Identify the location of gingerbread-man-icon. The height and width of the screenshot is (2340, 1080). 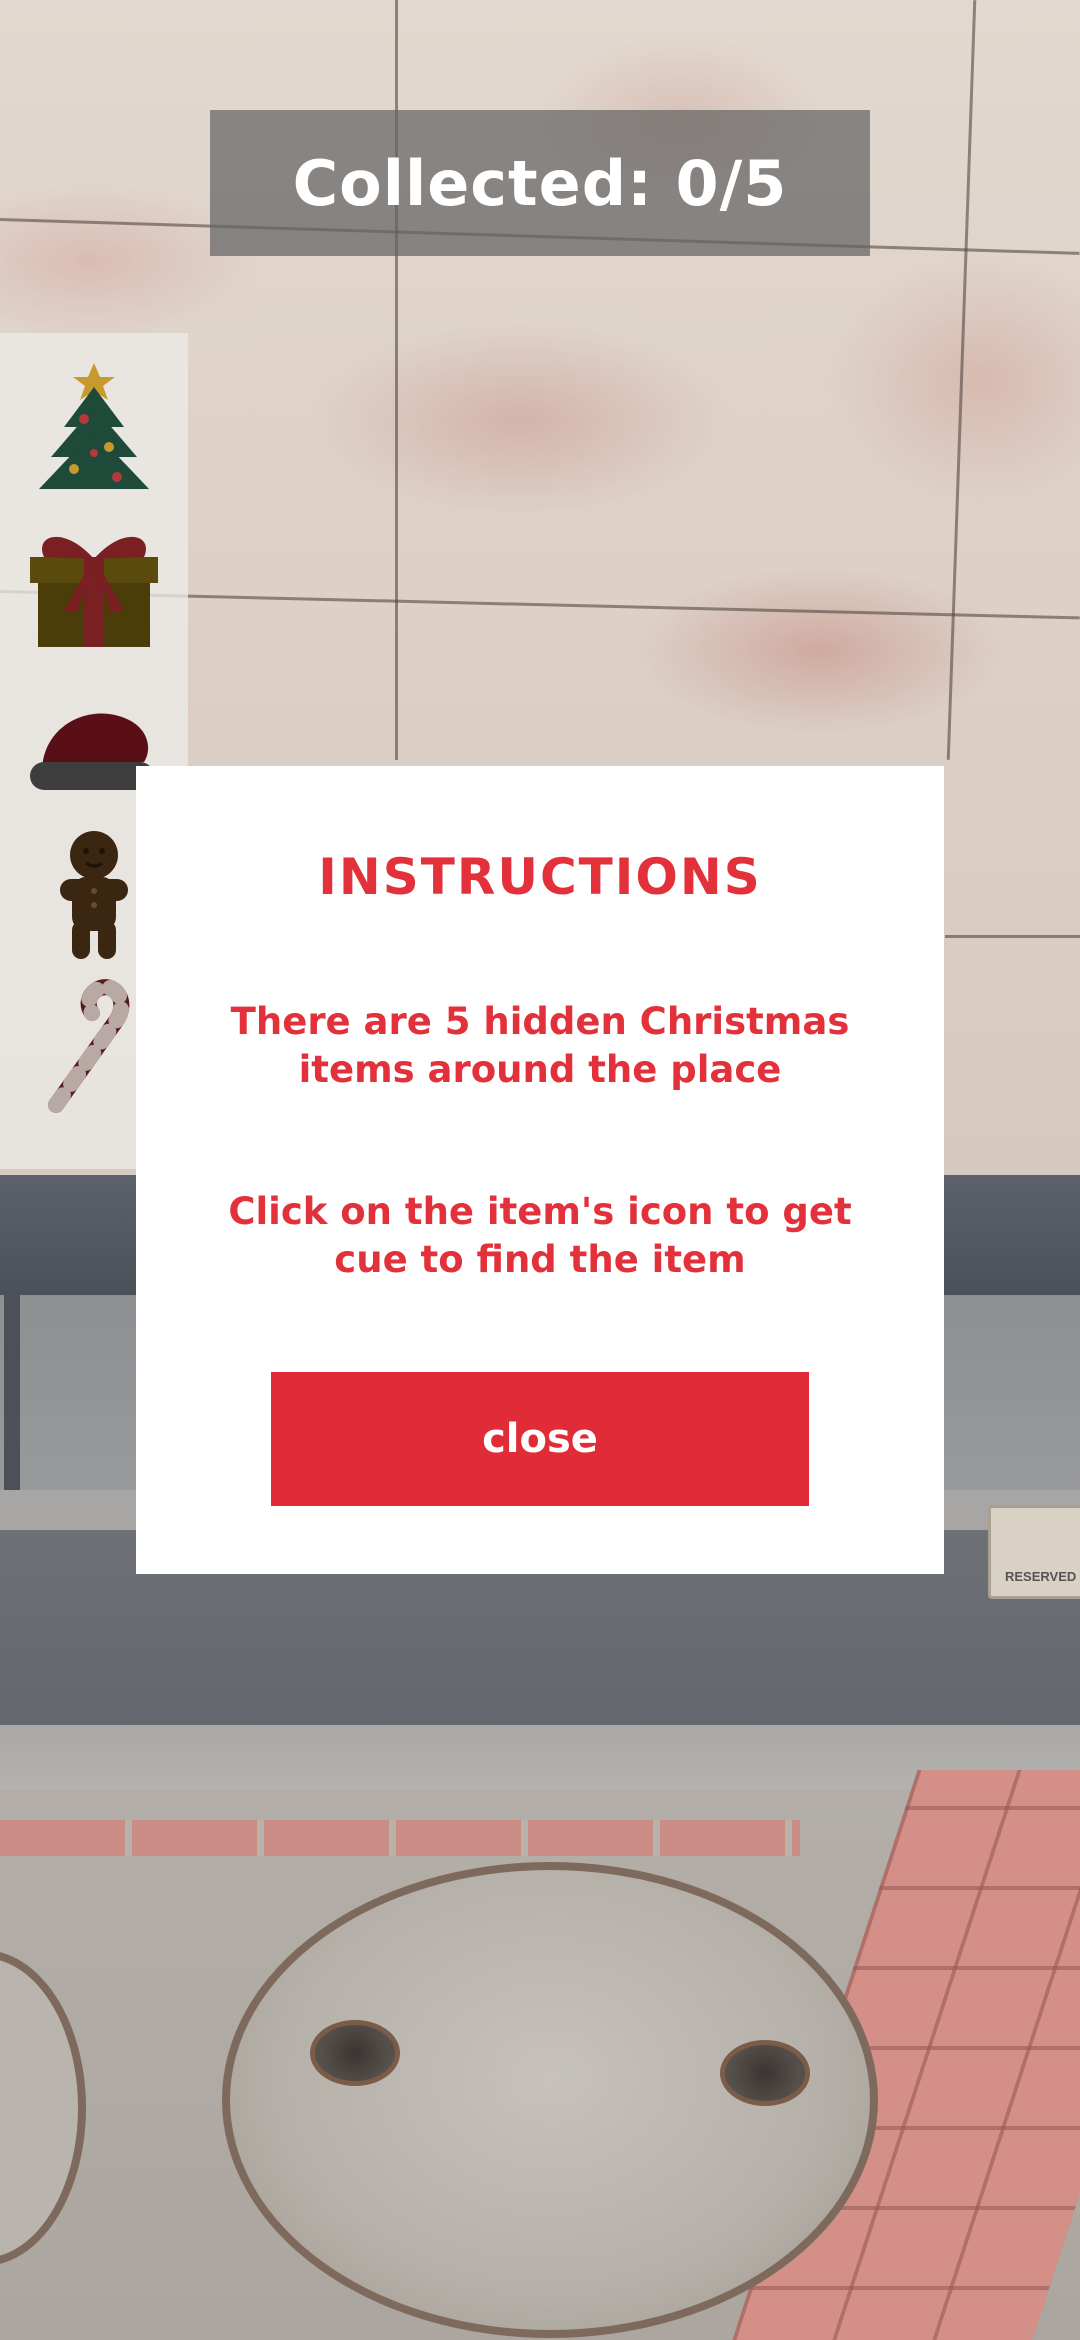
(94, 895).